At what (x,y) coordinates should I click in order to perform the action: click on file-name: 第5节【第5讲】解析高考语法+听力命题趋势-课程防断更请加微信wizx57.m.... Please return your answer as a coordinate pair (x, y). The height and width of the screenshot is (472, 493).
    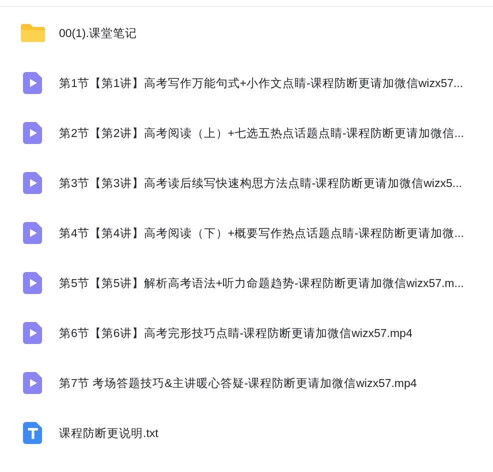
    Looking at the image, I should click on (261, 283).